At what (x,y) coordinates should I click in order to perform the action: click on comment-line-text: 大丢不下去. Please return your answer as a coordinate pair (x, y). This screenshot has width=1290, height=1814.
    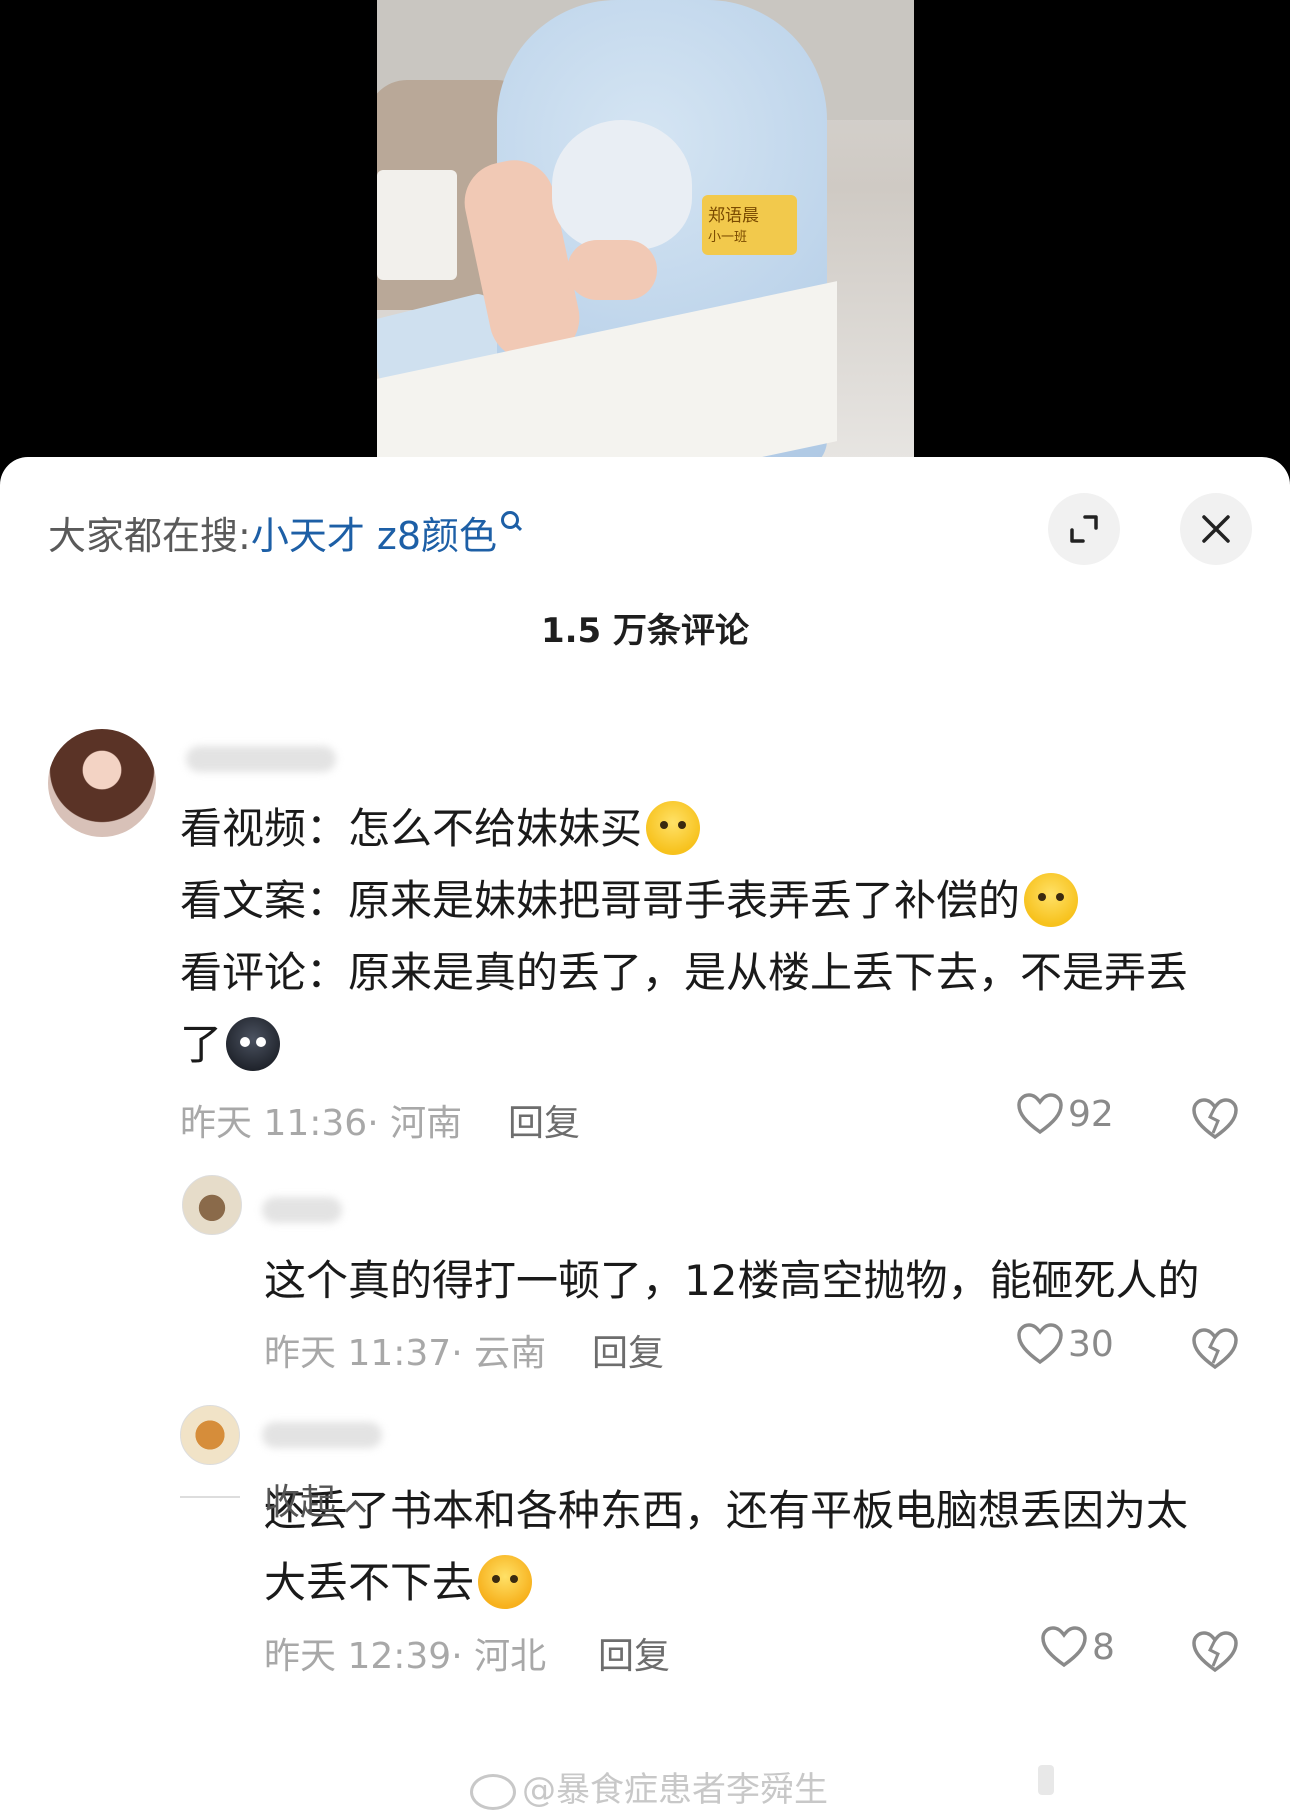
    Looking at the image, I should click on (369, 1582).